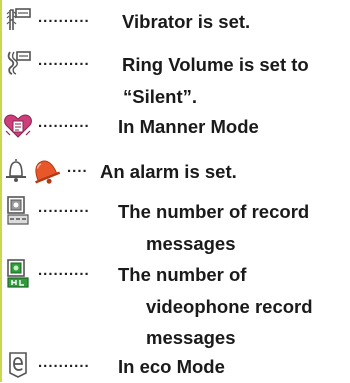 The width and height of the screenshot is (350, 383). I want to click on legend-description: Vibrator is set., so click(186, 22).